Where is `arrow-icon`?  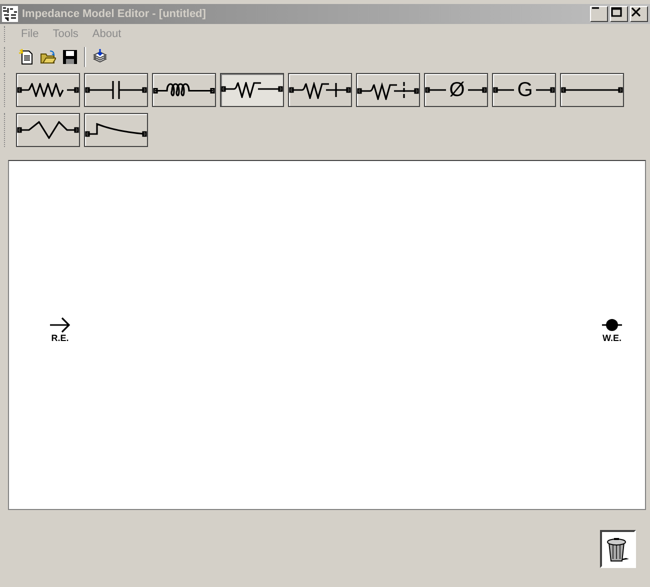
arrow-icon is located at coordinates (60, 325).